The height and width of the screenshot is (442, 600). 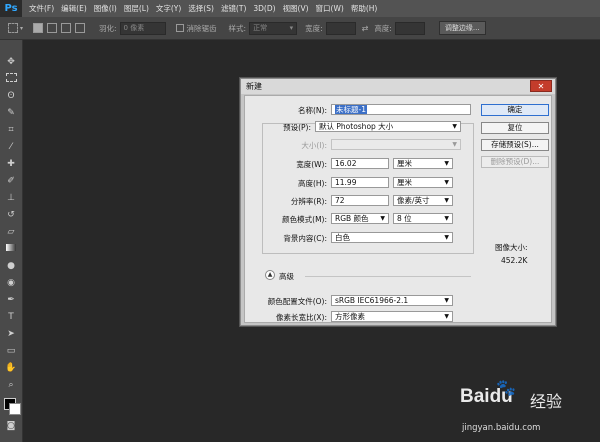 I want to click on add-selection-icon, so click(x=52, y=28).